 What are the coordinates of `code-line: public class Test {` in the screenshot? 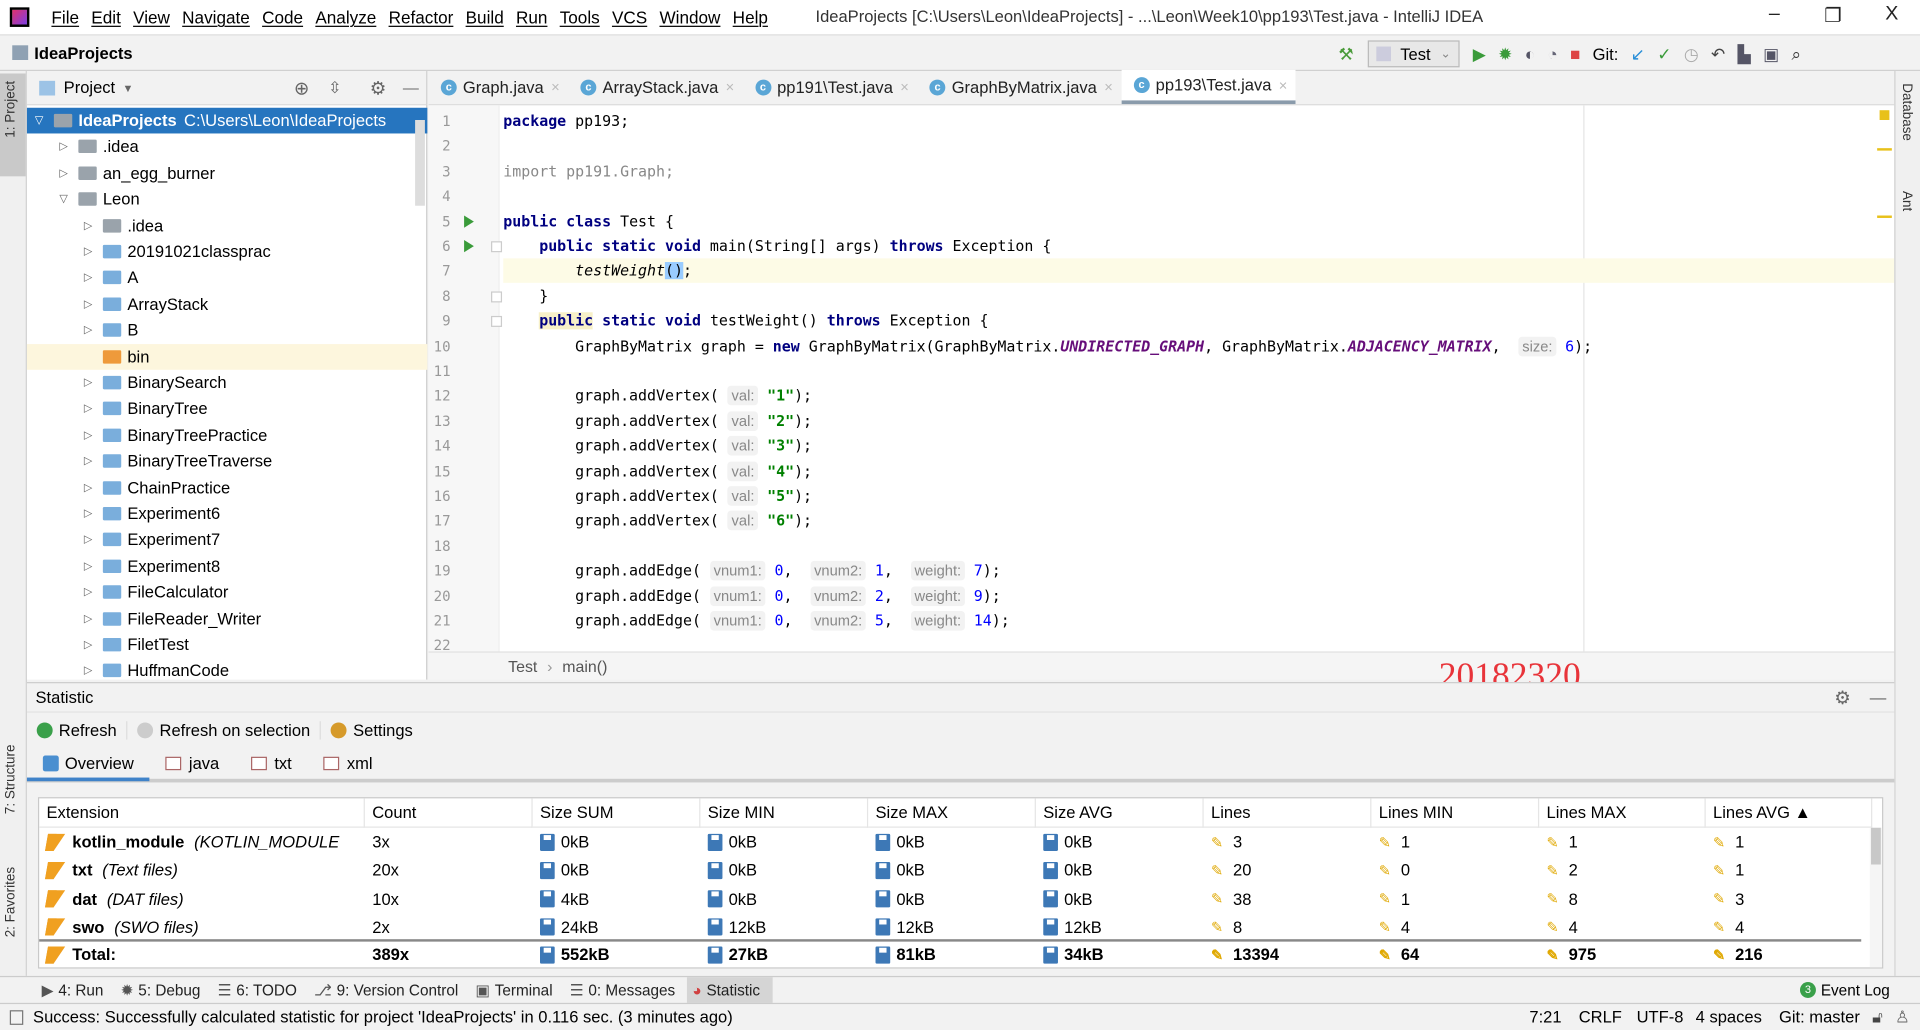 It's located at (1198, 221).